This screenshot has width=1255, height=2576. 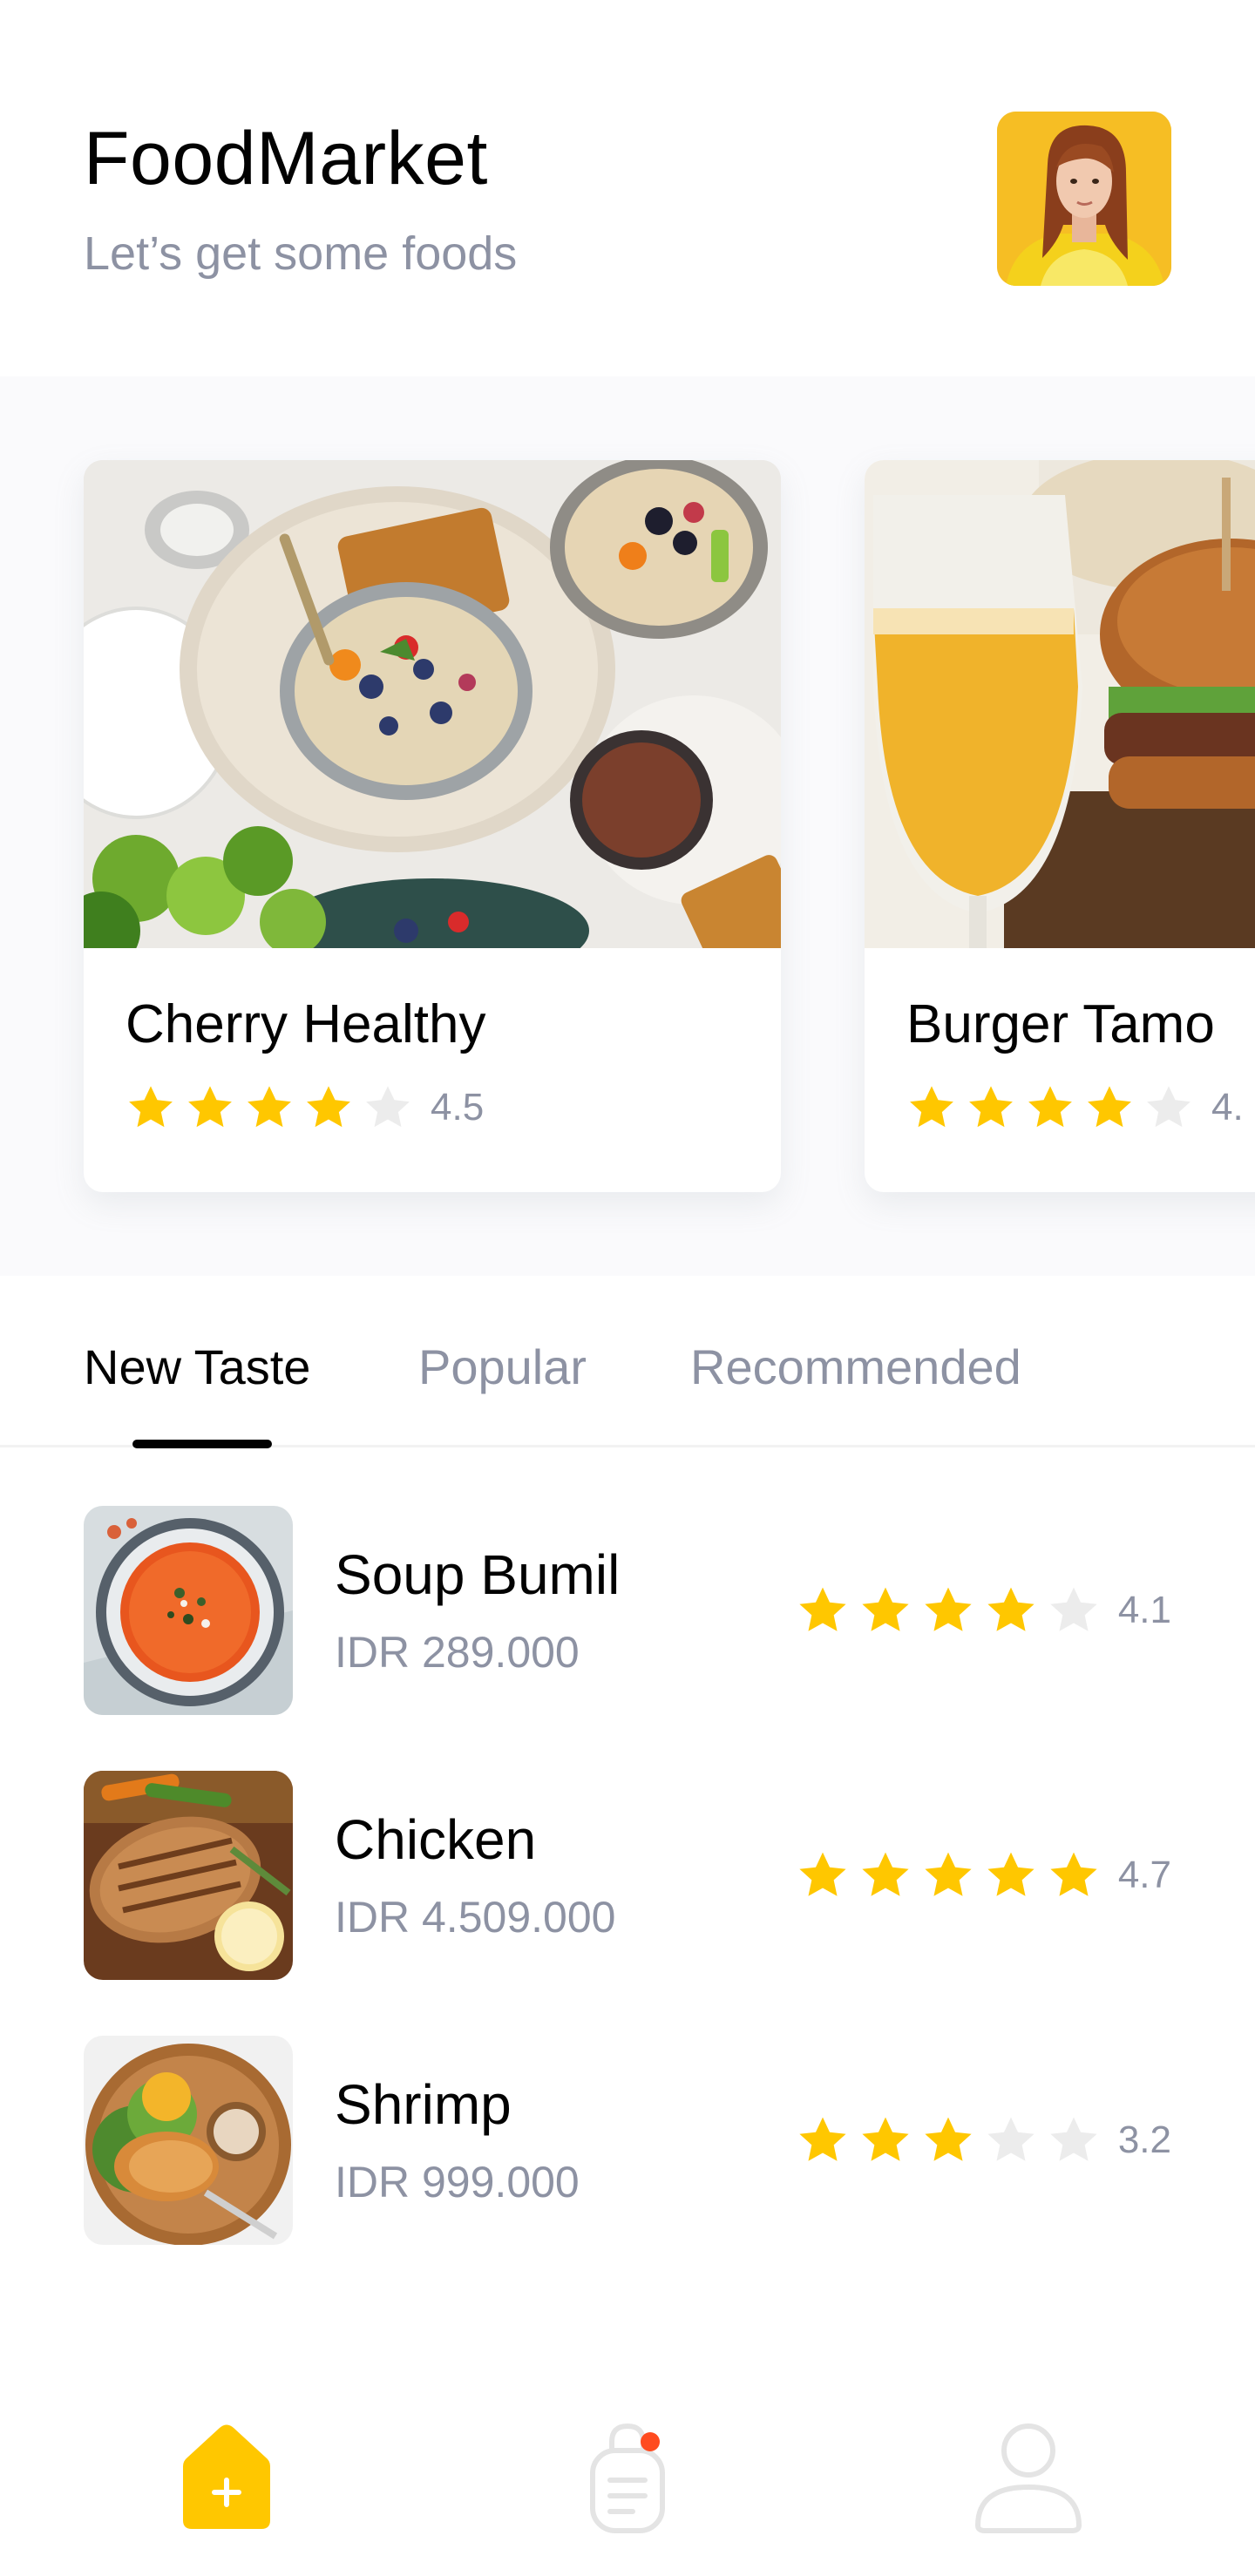 I want to click on list-item: Shrimp IDR 999.000 3.2, so click(x=628, y=2140).